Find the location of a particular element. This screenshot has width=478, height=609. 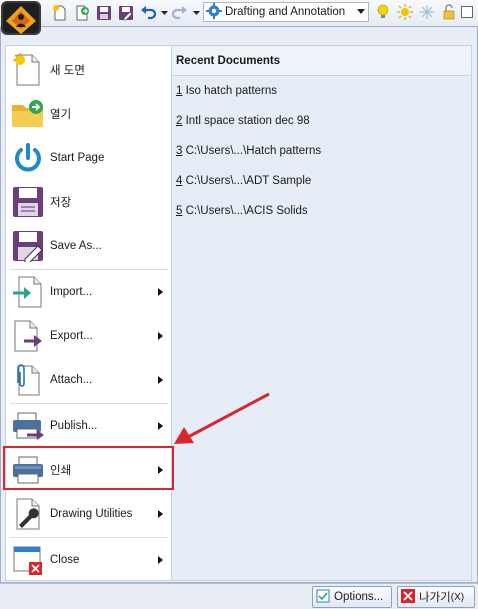

layer-checkbox is located at coordinates (467, 12).